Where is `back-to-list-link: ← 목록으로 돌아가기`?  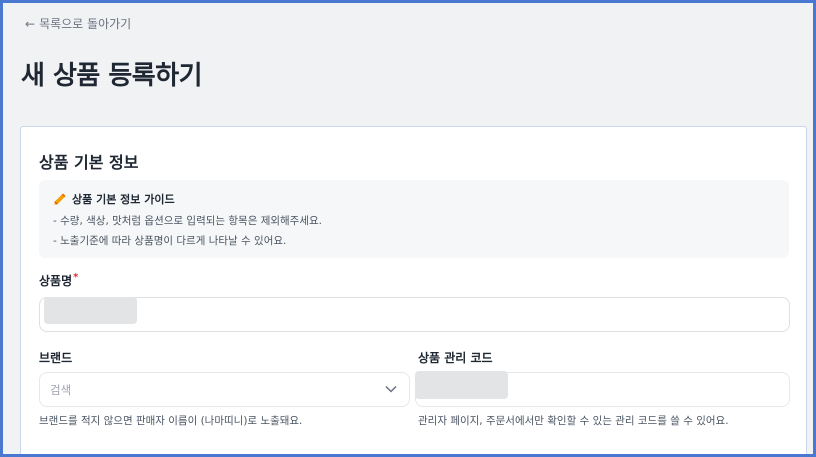 back-to-list-link: ← 목록으로 돌아가기 is located at coordinates (78, 23).